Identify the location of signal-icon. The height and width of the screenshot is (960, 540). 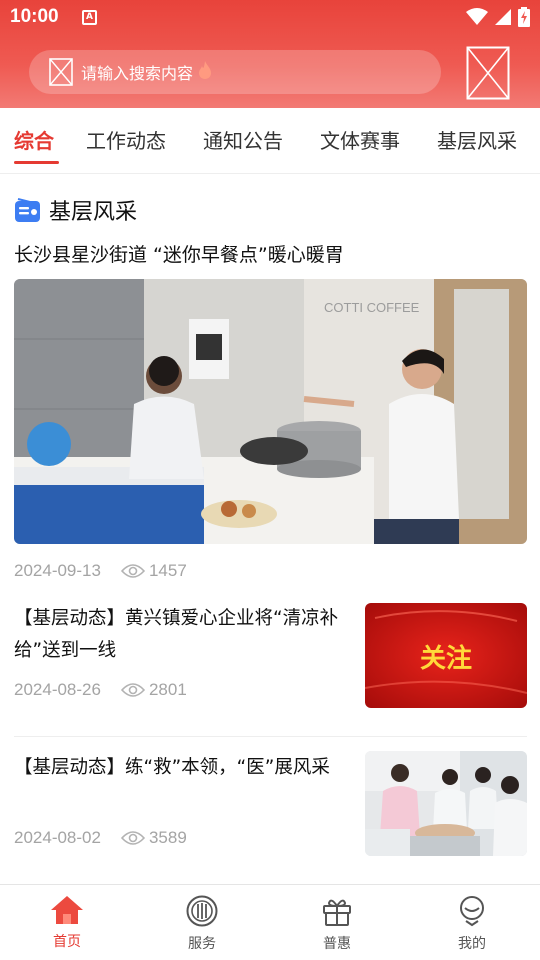
(503, 17).